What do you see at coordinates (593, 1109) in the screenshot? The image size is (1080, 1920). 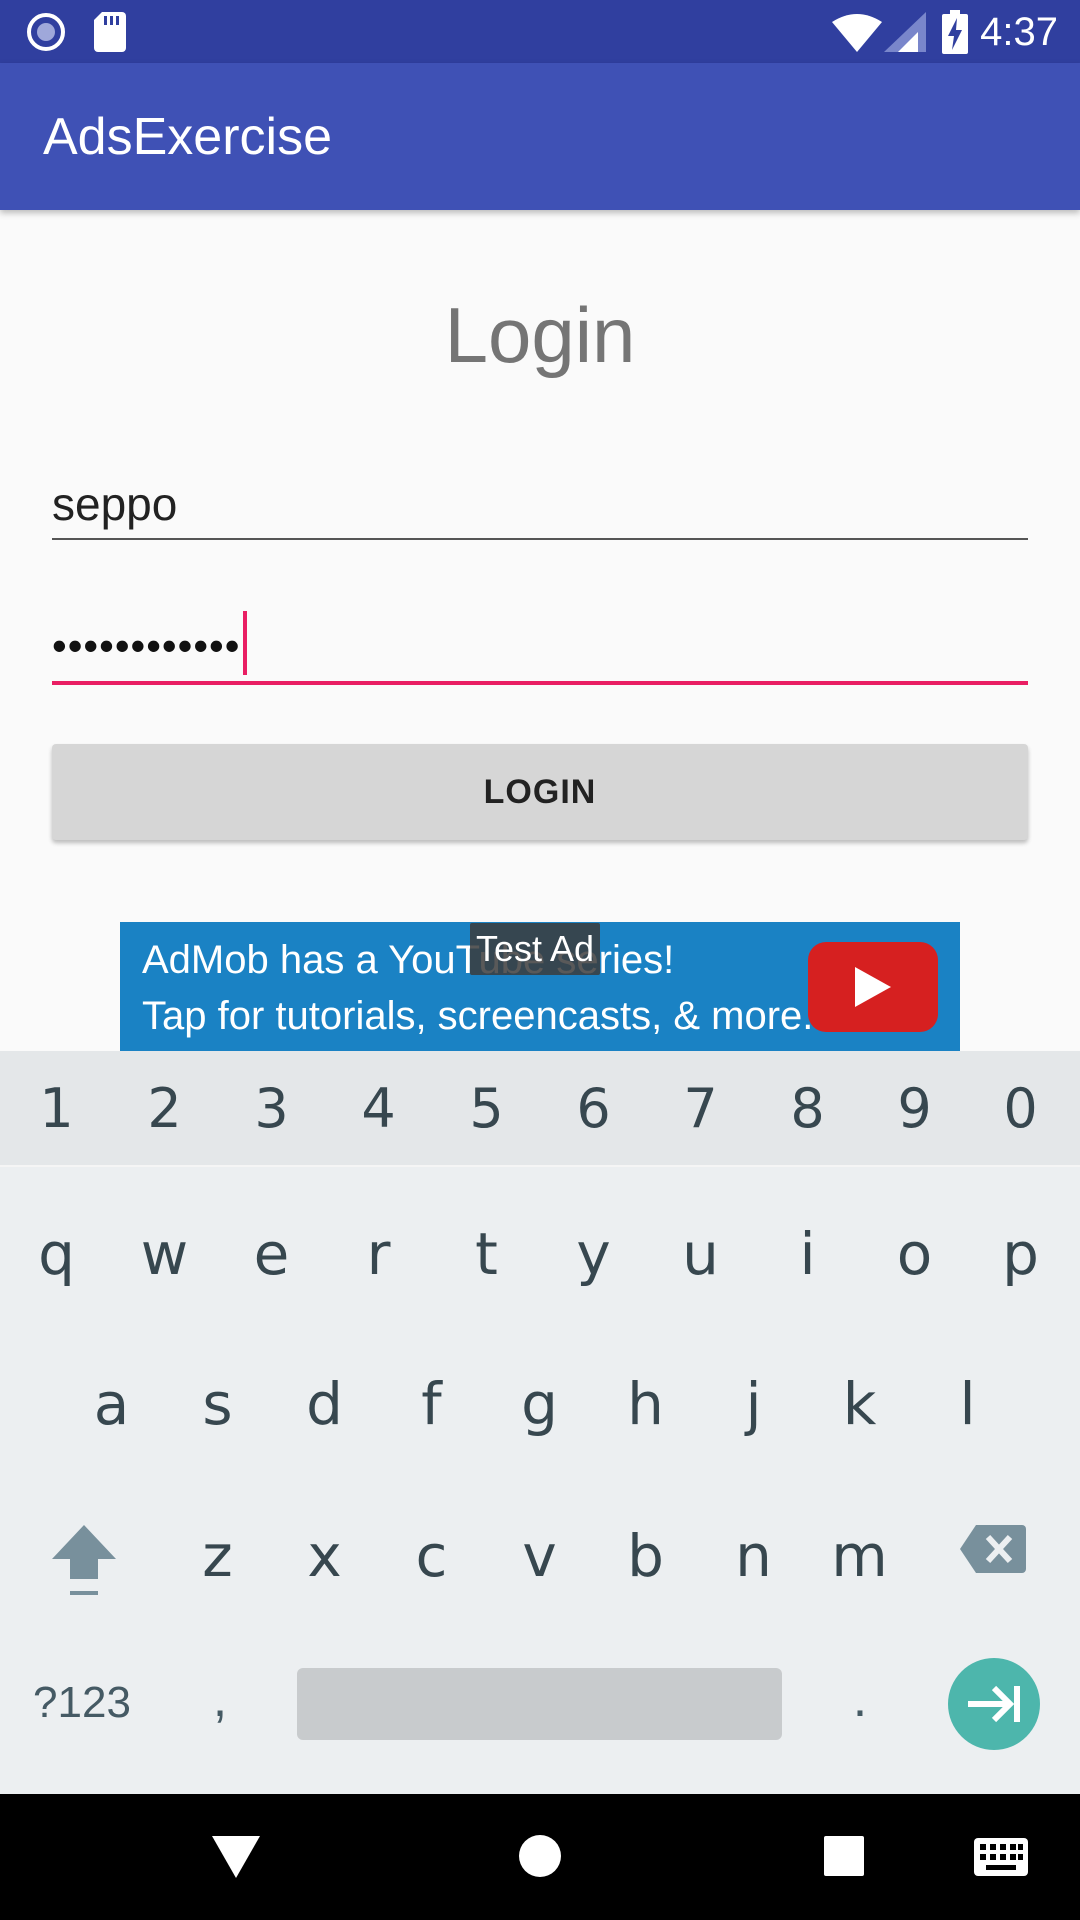 I see `key-6: 6` at bounding box center [593, 1109].